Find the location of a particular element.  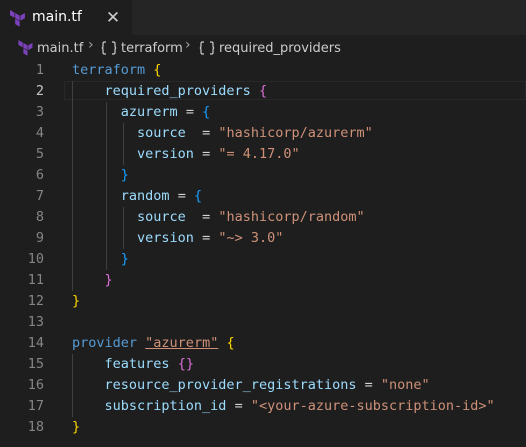

line-number: 16 is located at coordinates (35, 385).